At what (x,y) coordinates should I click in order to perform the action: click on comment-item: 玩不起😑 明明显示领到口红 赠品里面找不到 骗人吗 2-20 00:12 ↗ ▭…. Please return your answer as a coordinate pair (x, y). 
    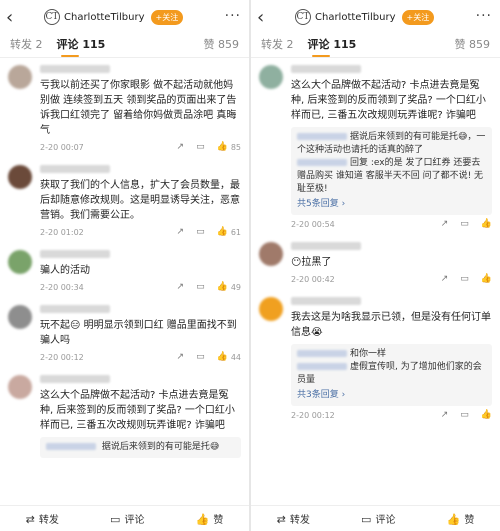
    Looking at the image, I should click on (124, 333).